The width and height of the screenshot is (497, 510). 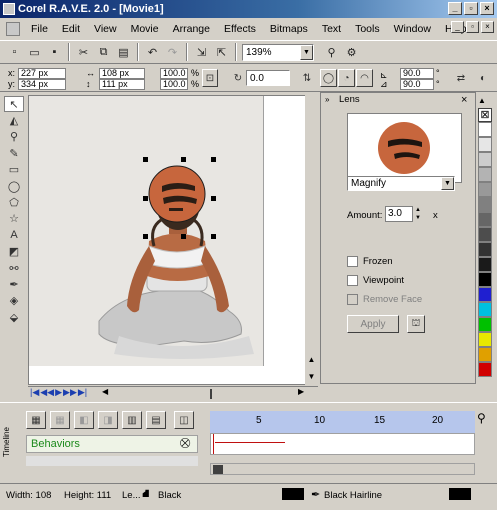 What do you see at coordinates (177, 194) in the screenshot?
I see `lens-ellipse` at bounding box center [177, 194].